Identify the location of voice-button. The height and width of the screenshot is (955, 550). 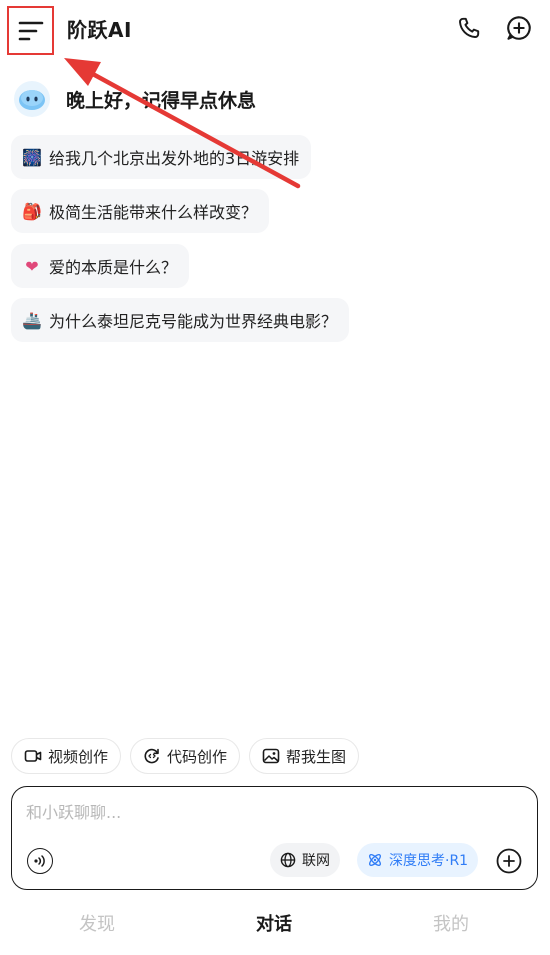
(40, 861).